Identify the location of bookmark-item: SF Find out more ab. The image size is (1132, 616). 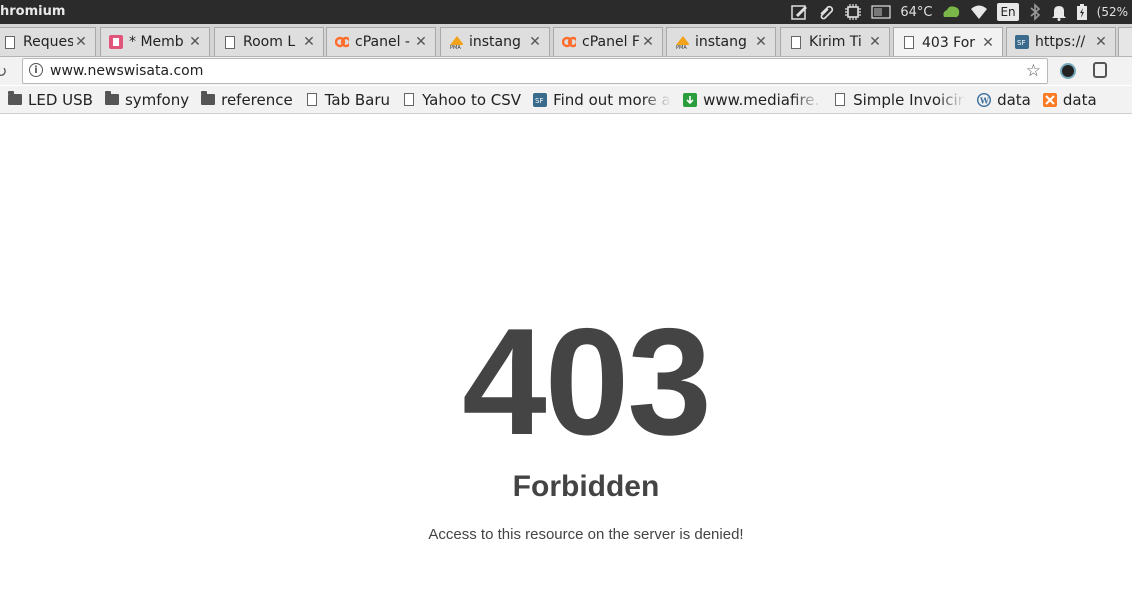
(602, 100).